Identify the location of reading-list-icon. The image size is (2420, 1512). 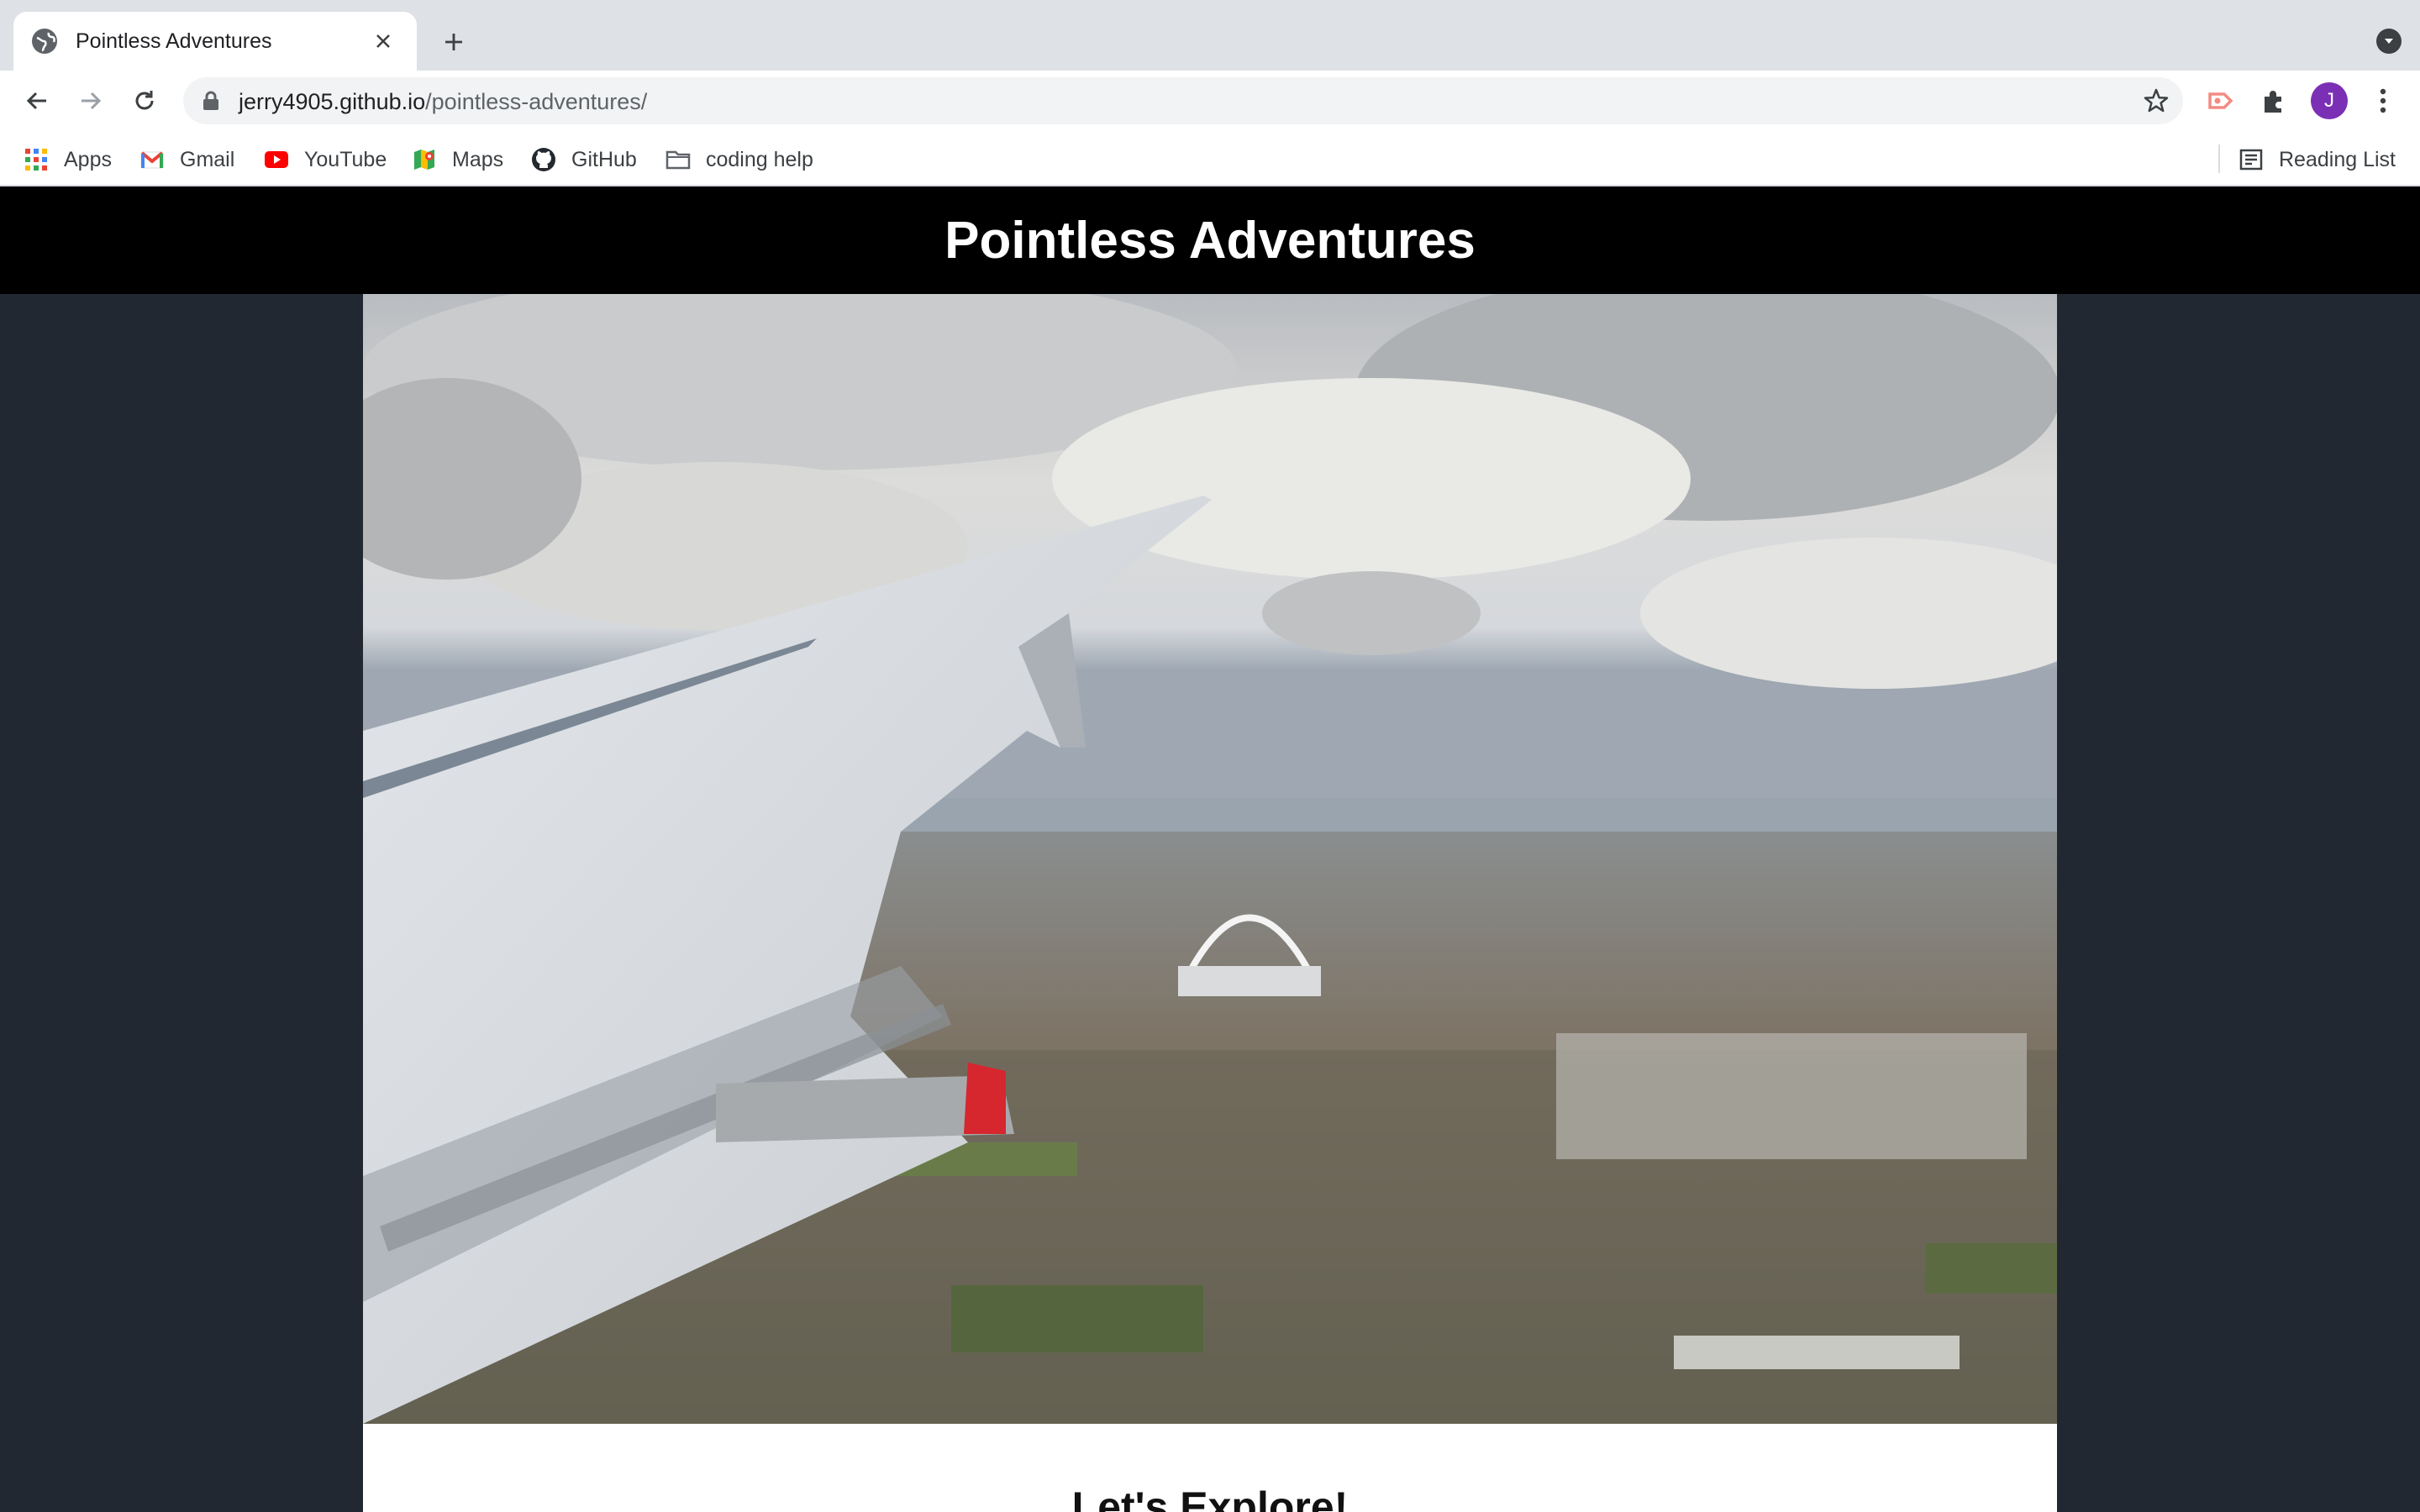
(2251, 159).